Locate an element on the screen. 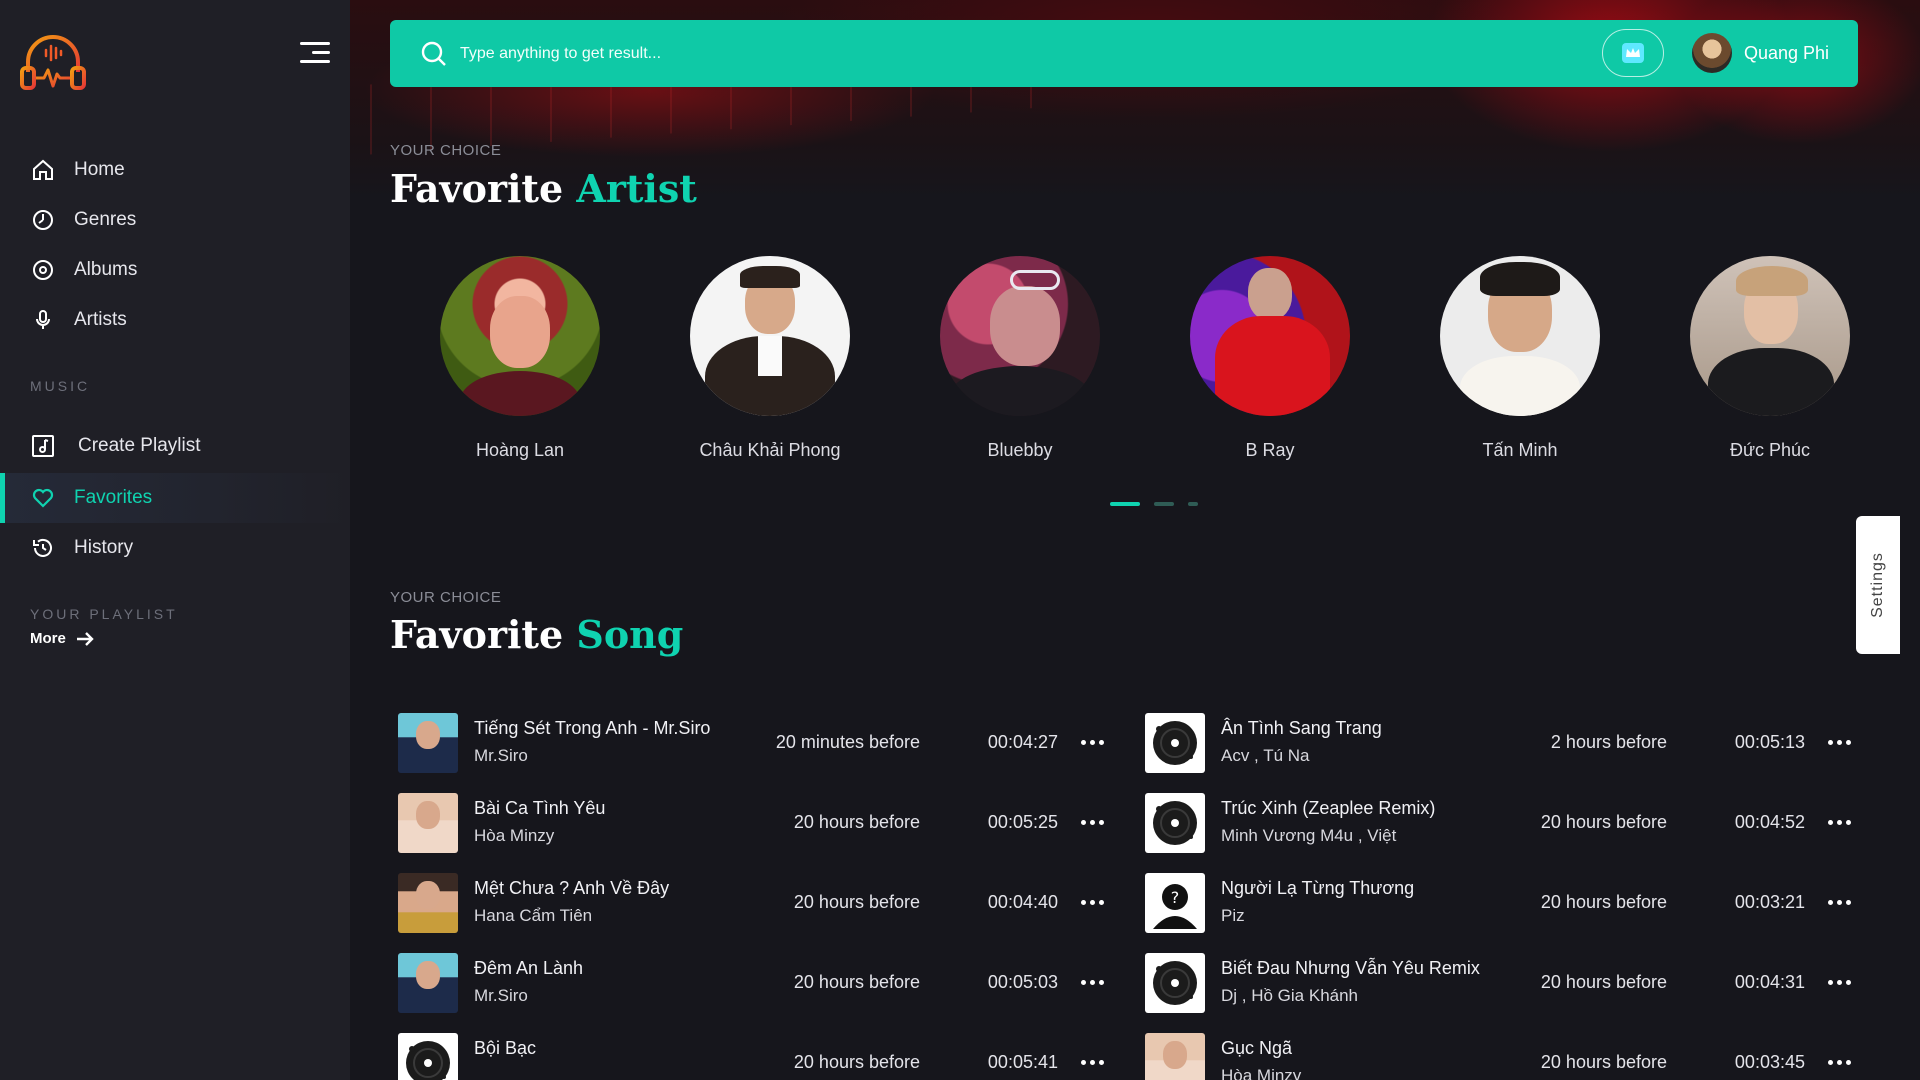  more-link: More is located at coordinates (62, 638).